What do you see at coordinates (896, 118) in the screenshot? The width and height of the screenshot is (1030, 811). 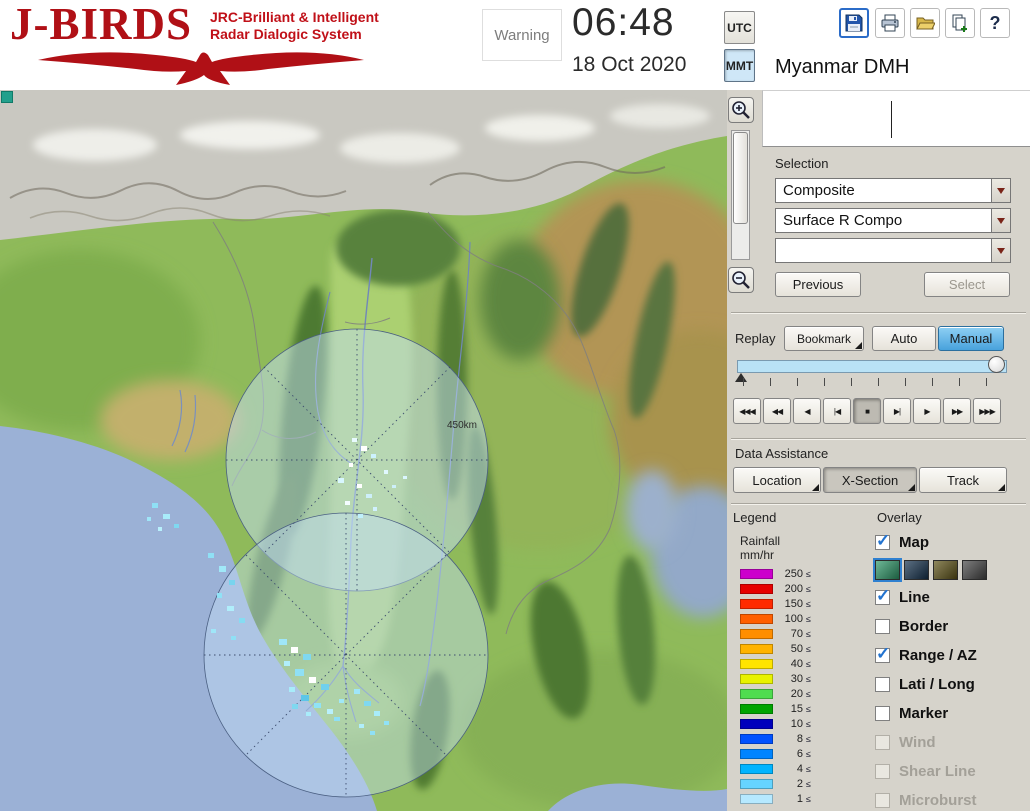 I see `message-input` at bounding box center [896, 118].